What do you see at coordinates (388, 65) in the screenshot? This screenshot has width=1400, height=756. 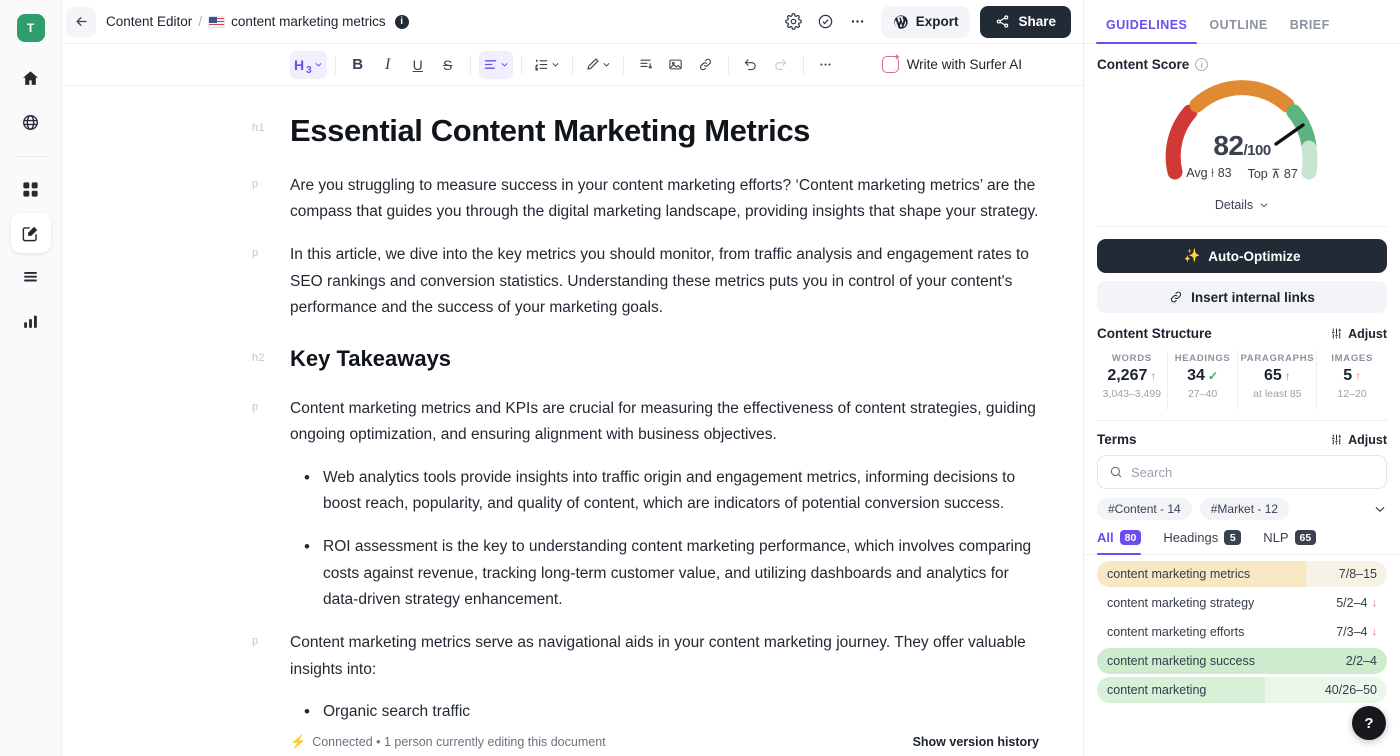 I see `italic-button: I` at bounding box center [388, 65].